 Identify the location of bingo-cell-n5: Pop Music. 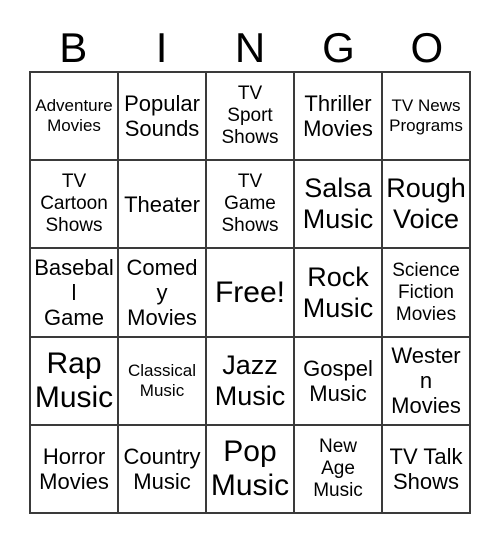
(251, 470).